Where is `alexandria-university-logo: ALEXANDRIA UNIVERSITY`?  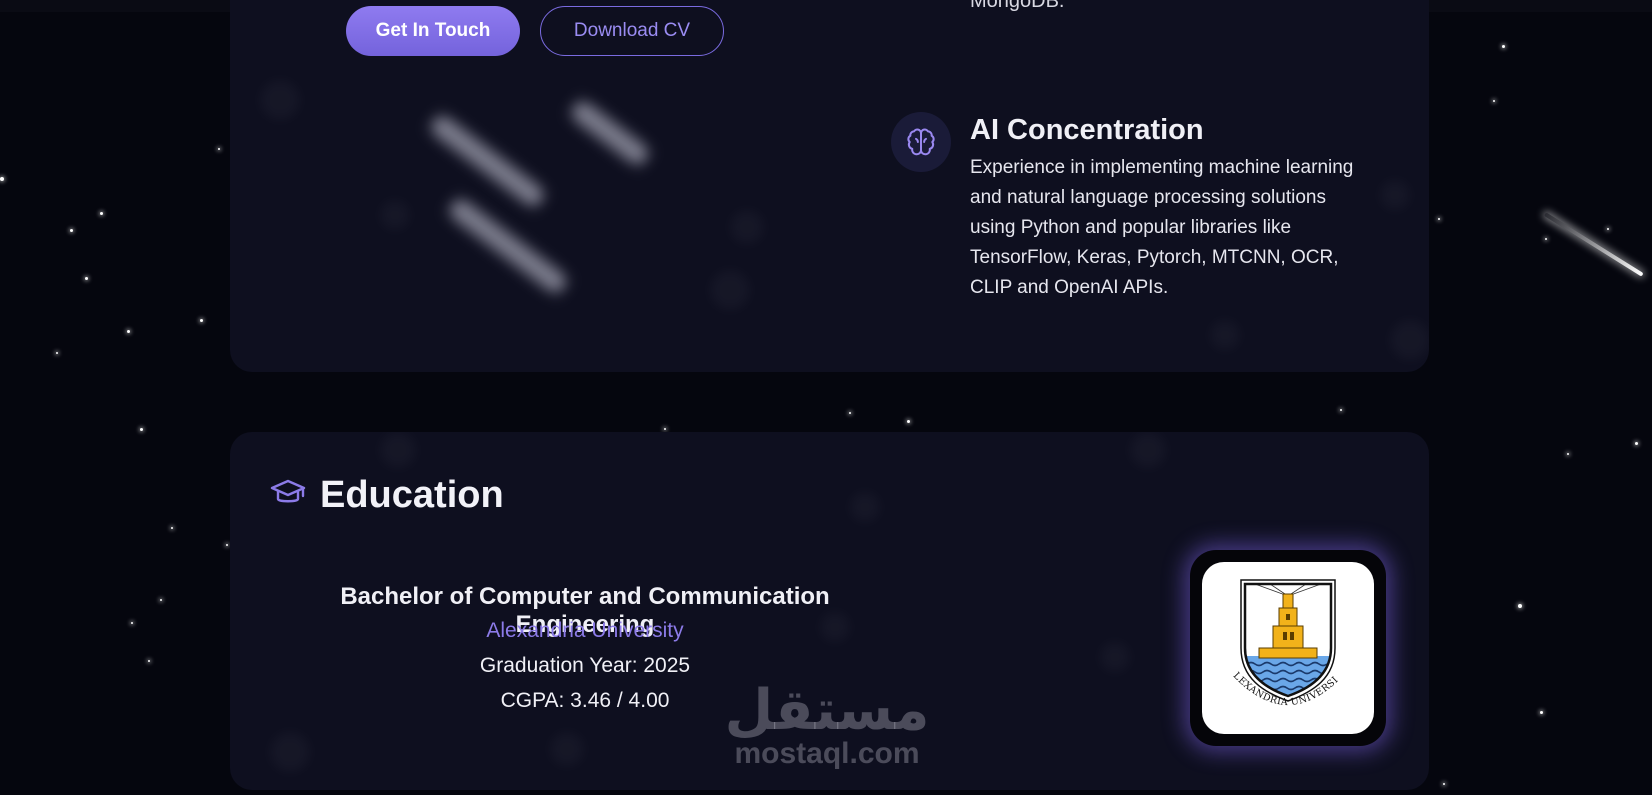 alexandria-university-logo: ALEXANDRIA UNIVERSITY is located at coordinates (1288, 648).